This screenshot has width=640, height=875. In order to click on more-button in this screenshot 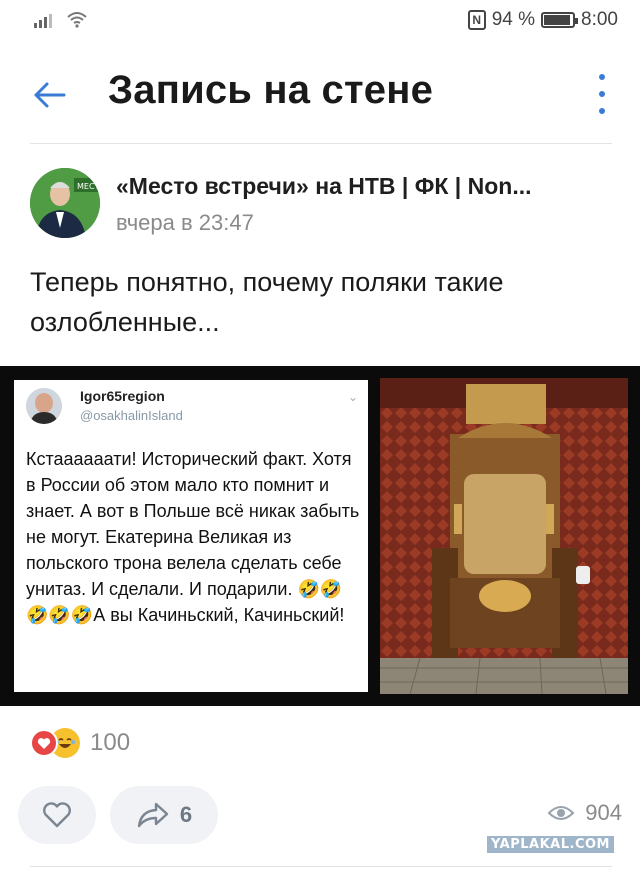, I will do `click(602, 94)`.